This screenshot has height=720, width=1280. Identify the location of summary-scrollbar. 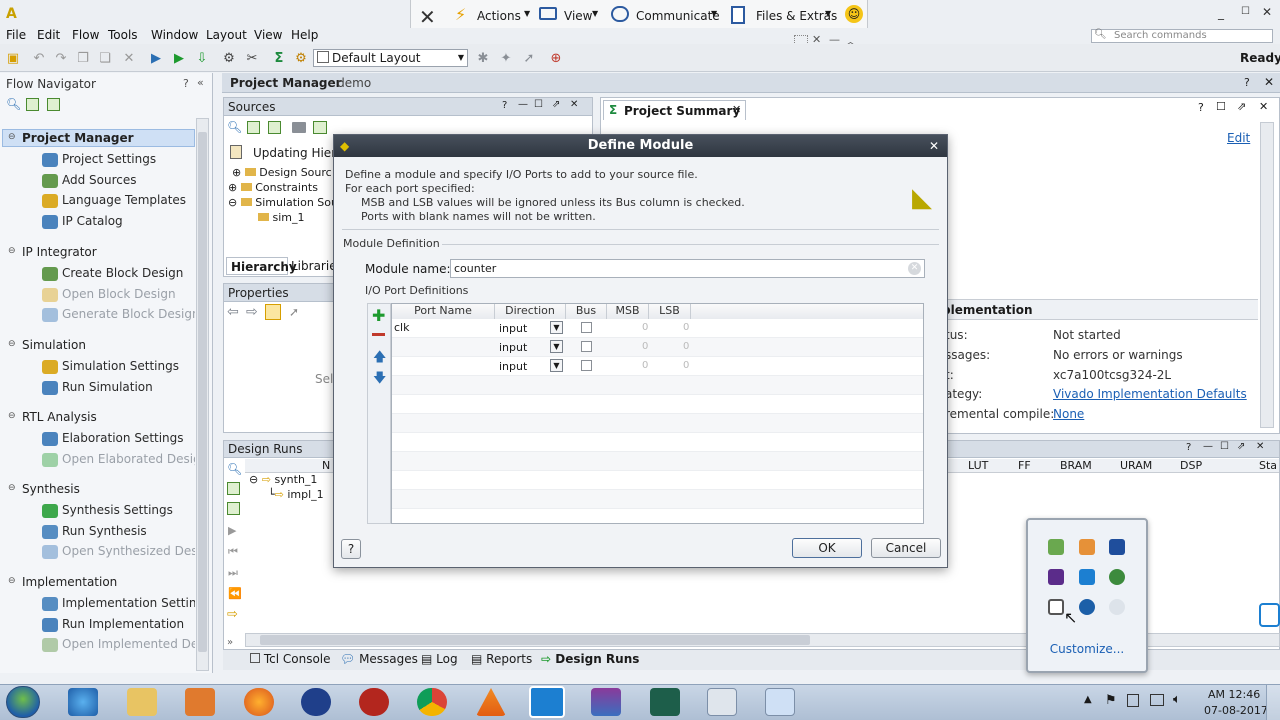
(1267, 275).